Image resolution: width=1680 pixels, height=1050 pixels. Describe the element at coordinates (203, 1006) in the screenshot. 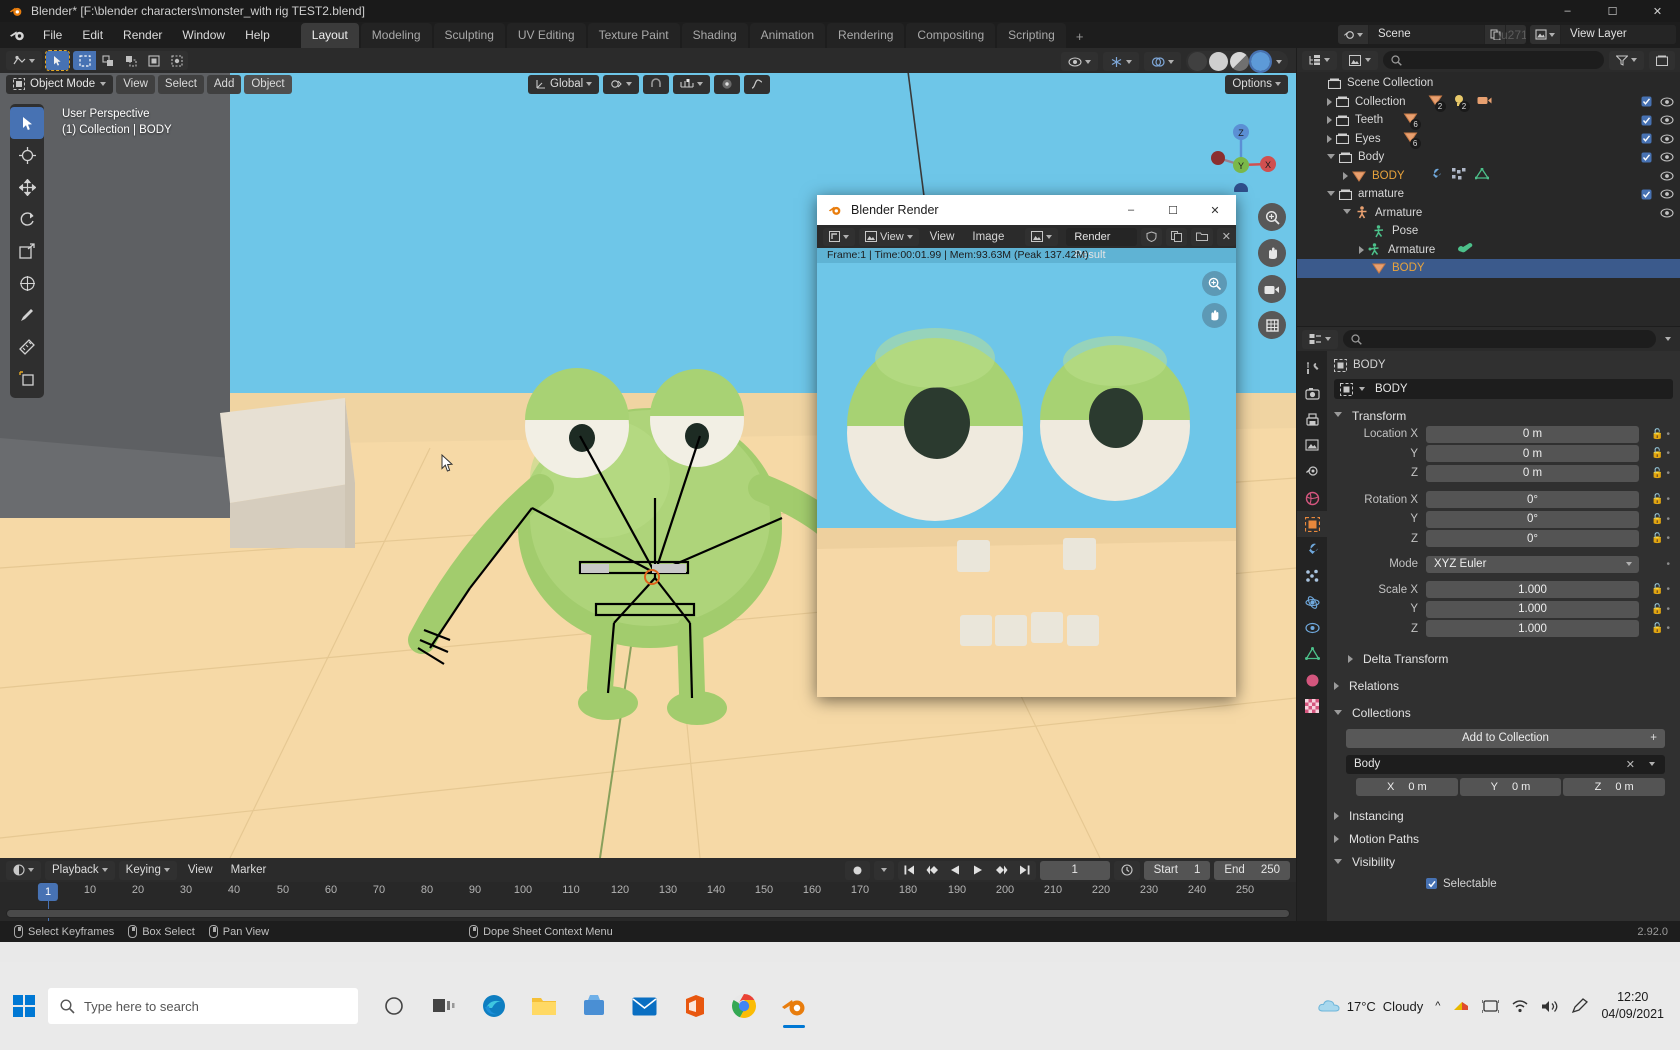

I see `taskbar-search-input: Type here to search` at that location.